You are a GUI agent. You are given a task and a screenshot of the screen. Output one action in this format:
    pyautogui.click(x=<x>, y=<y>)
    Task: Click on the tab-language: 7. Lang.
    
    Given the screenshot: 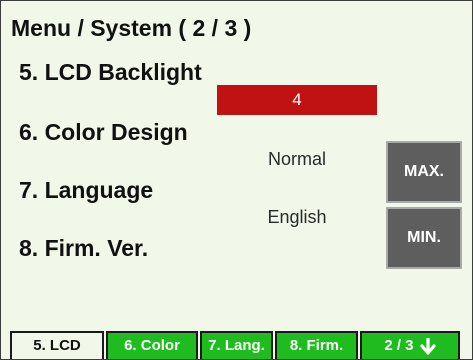 What is the action you would take?
    pyautogui.click(x=236, y=345)
    